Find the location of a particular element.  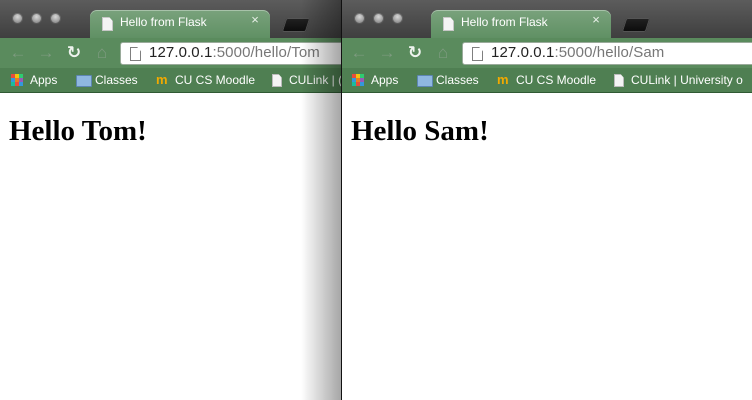

toolbar: ← → ↻ ⌂ 127.0.0.1:5000/hello/Sam is located at coordinates (547, 53).